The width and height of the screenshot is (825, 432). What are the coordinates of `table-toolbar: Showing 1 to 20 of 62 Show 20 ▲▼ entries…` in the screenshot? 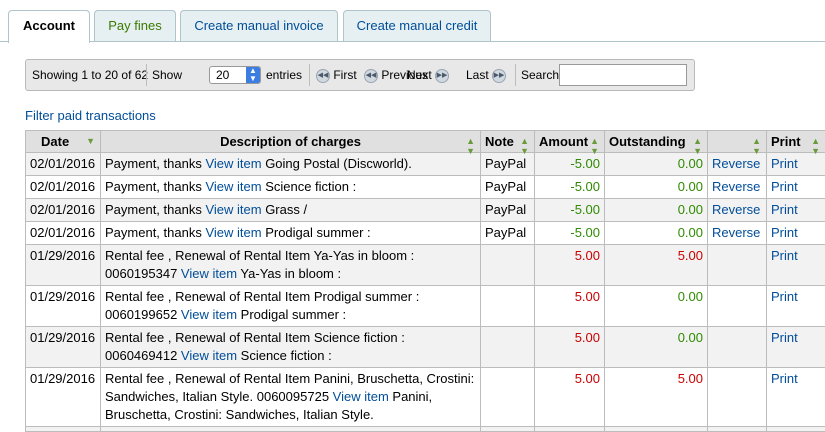 It's located at (360, 75).